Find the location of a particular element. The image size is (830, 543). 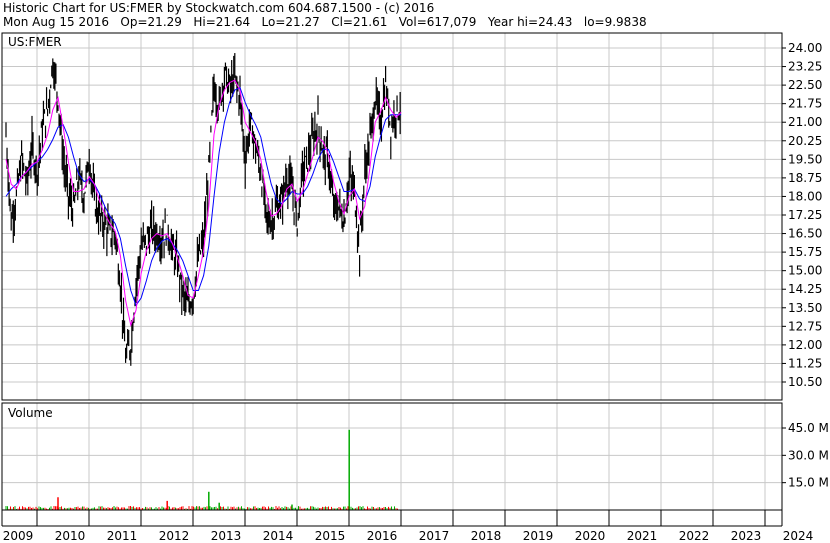

price-tick-label: 20.25 is located at coordinates (805, 141).